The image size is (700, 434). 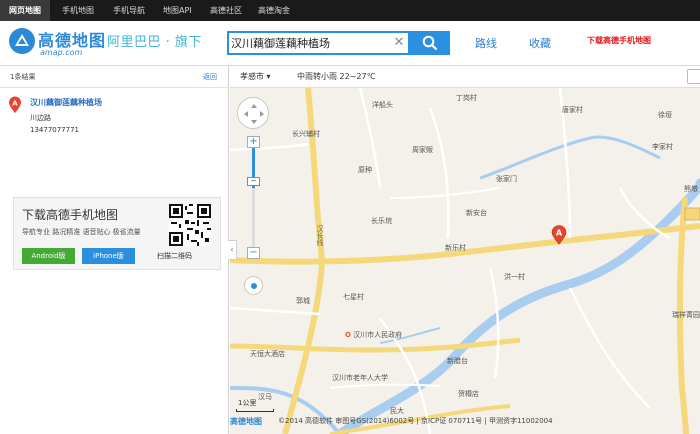 I want to click on map-label: 民大, so click(x=397, y=411).